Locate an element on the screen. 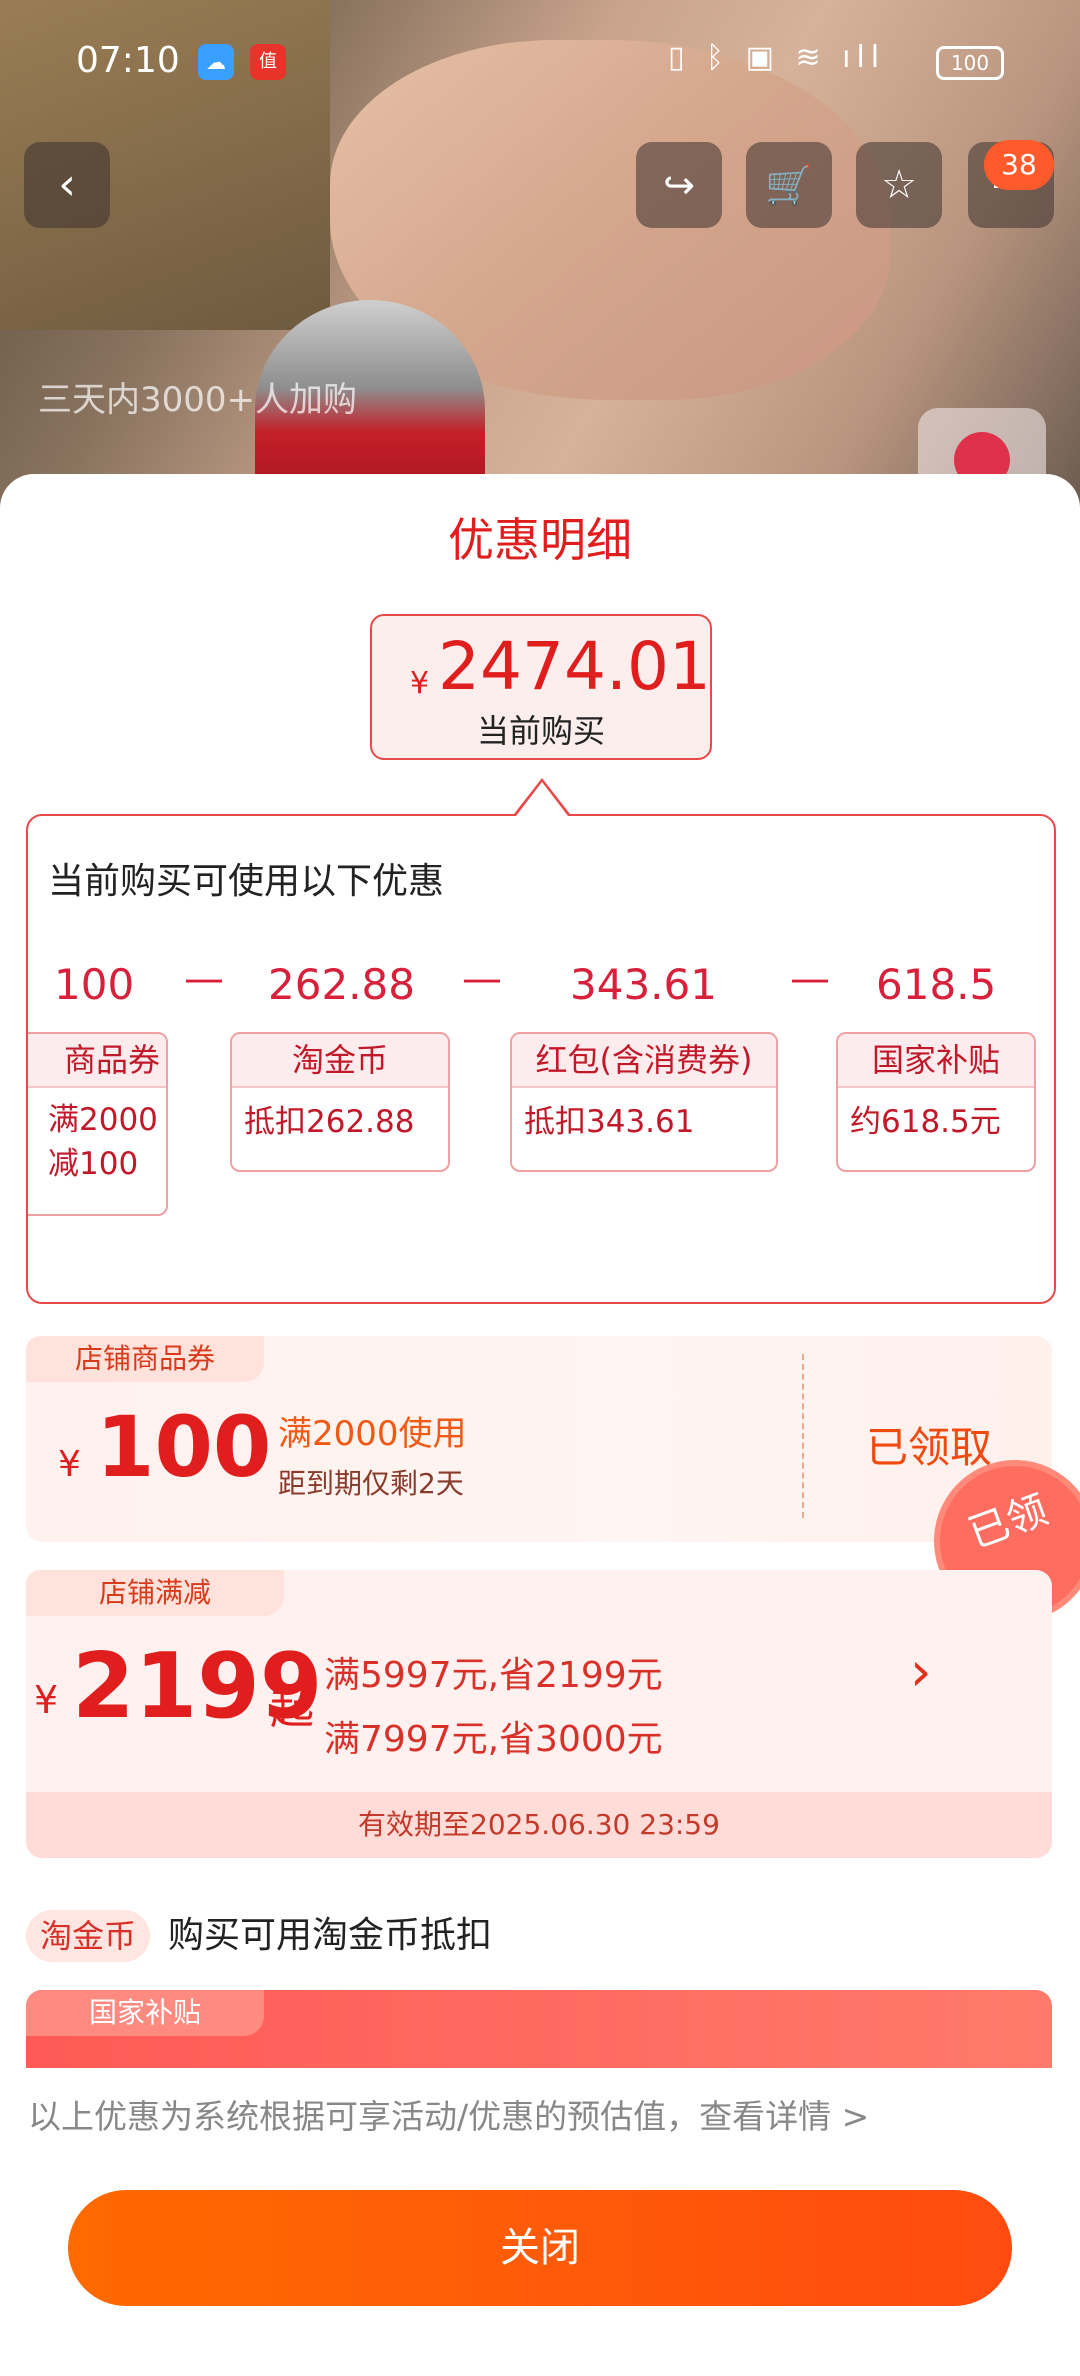 The height and width of the screenshot is (2376, 1080). card-line: 约618.5元 is located at coordinates (925, 1122).